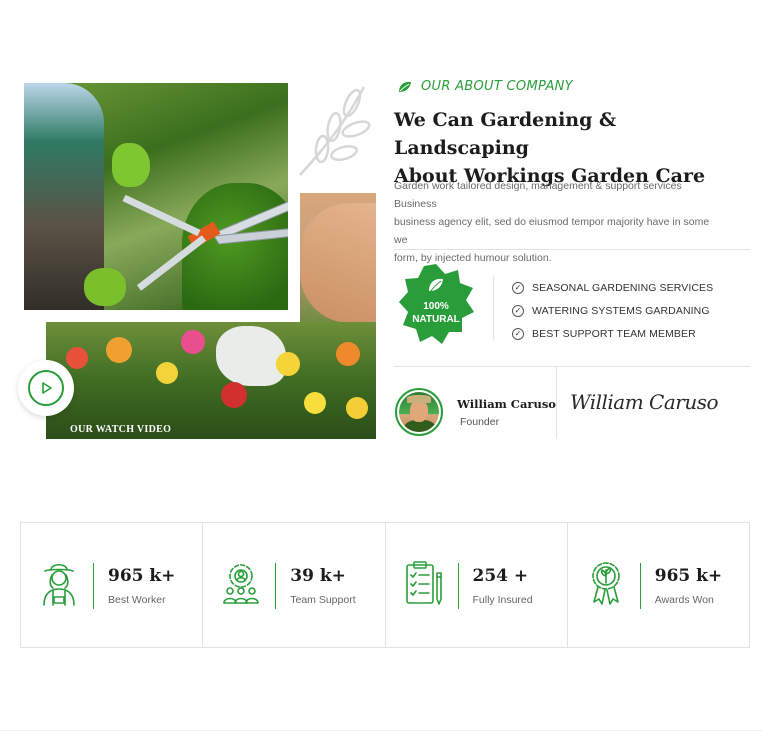 This screenshot has height=733, width=762. I want to click on founder-role: Founder, so click(480, 422).